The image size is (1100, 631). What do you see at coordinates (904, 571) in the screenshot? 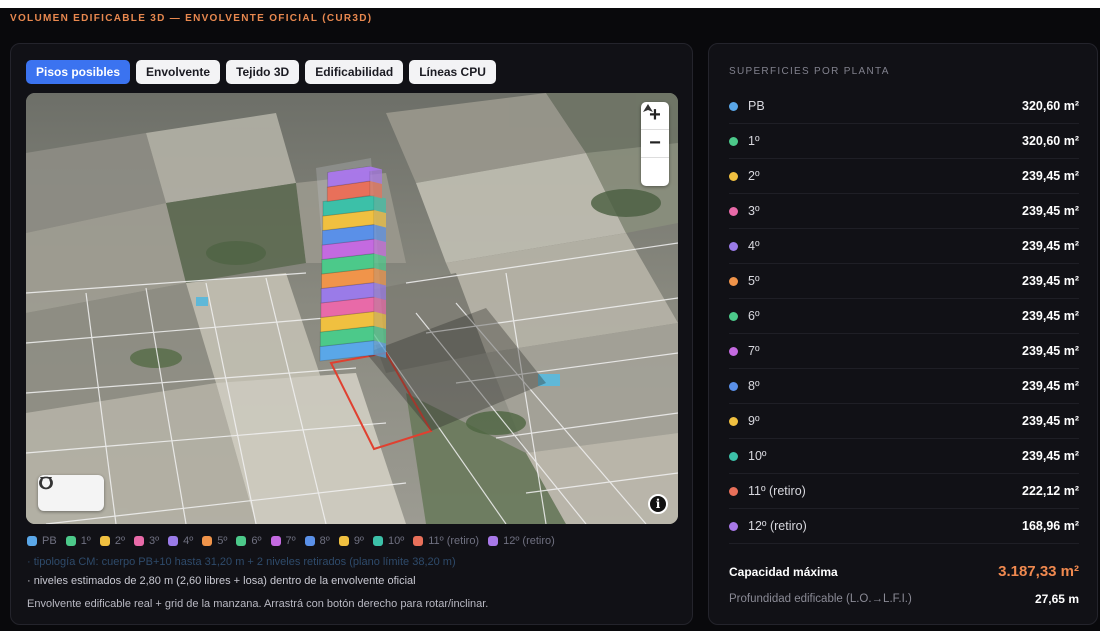
I see `capacidad-row: Capacidad máxima 3.187,33 m²` at bounding box center [904, 571].